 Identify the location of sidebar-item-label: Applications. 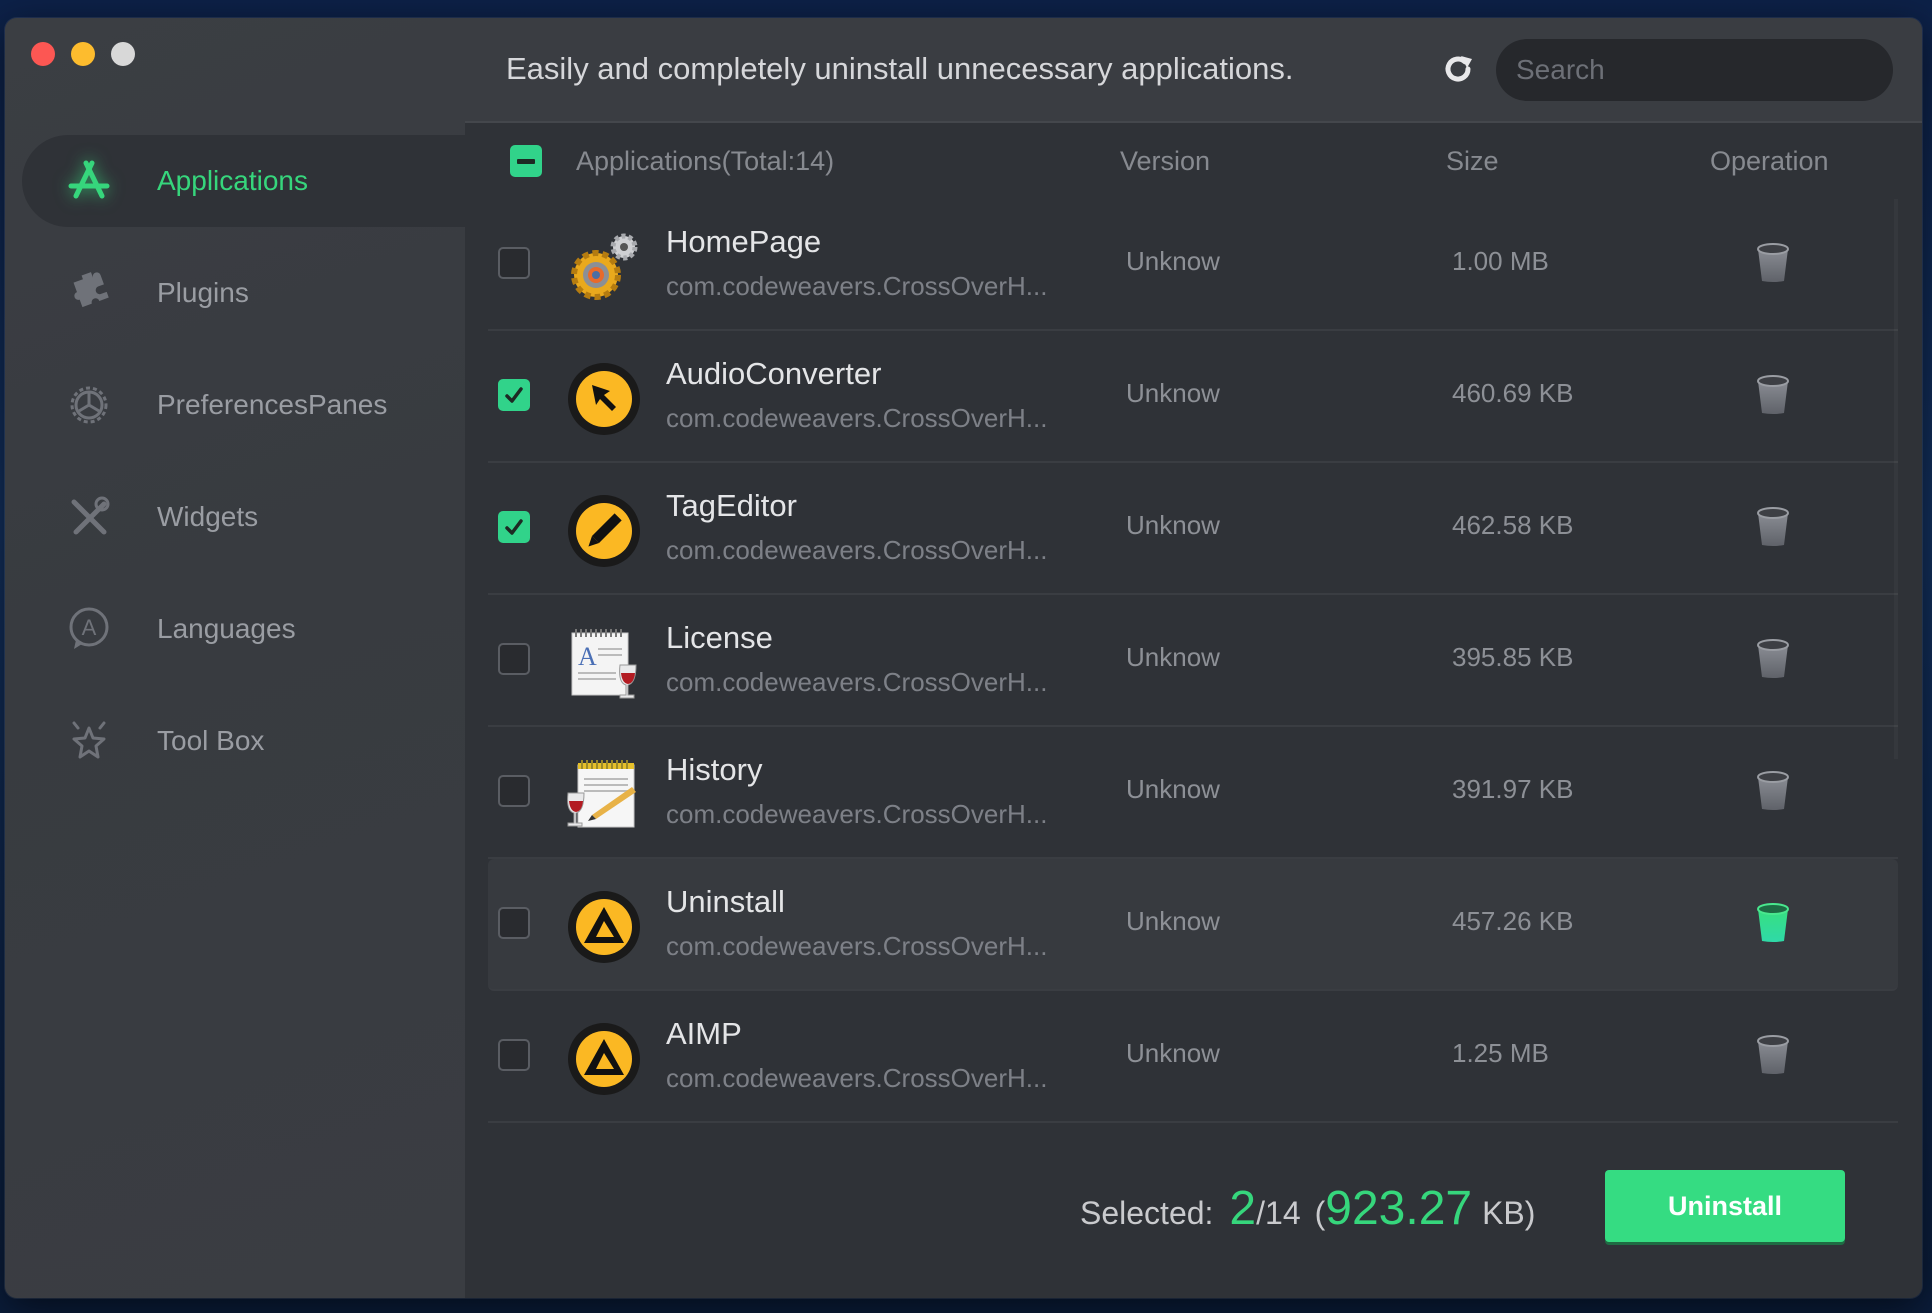
(232, 180).